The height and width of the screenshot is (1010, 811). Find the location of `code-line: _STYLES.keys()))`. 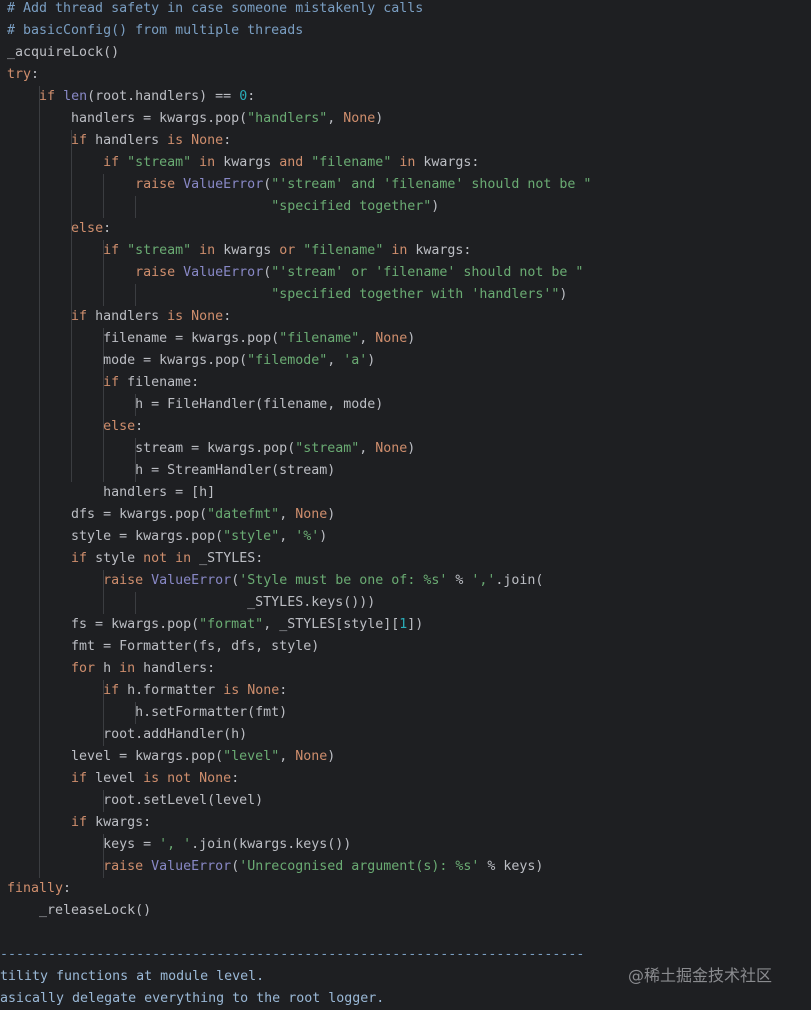

code-line: _STYLES.keys())) is located at coordinates (191, 603).